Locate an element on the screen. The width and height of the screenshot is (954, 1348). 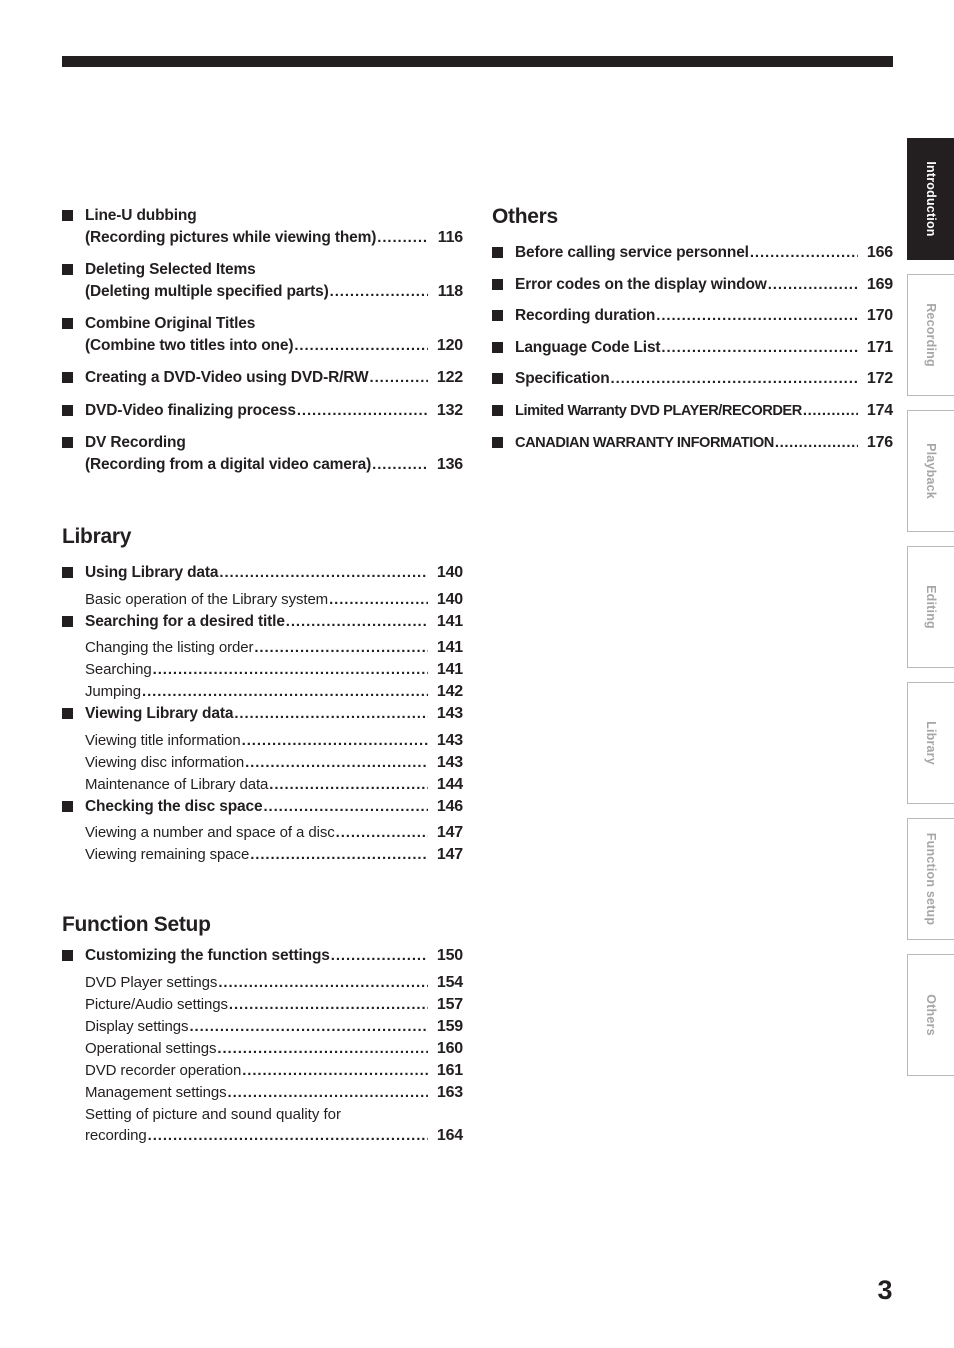
side-tab-library: Library is located at coordinates (930, 743).